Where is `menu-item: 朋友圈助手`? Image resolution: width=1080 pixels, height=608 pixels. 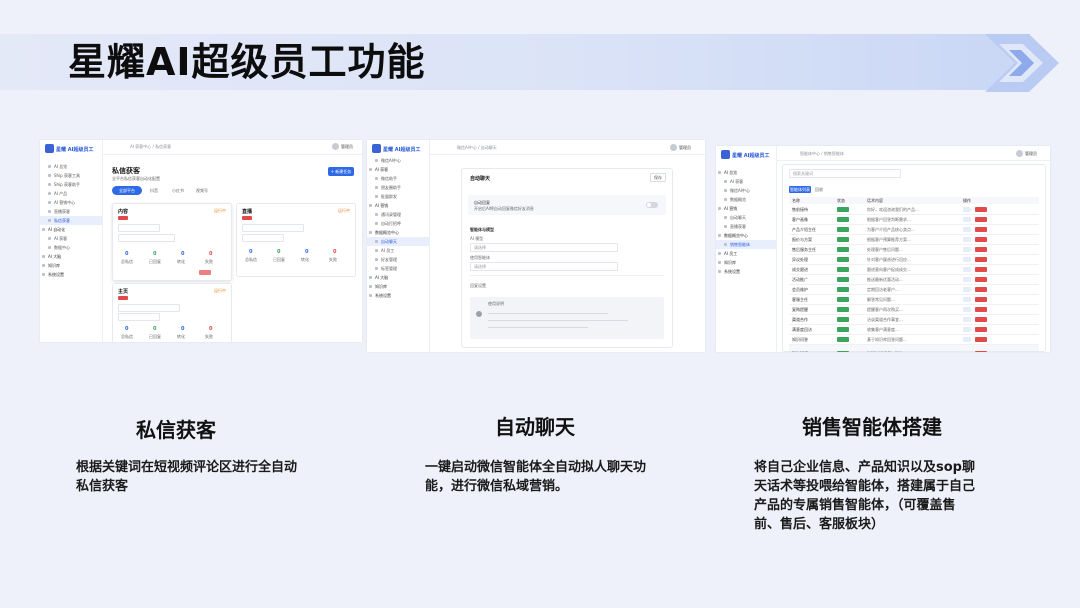
menu-item: 朋友圈助手 is located at coordinates (398, 187).